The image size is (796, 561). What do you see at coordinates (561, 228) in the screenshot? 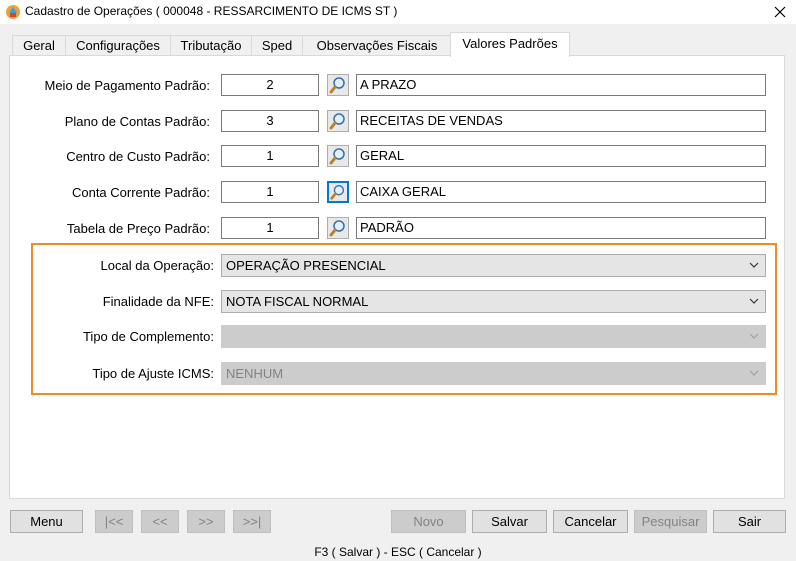
I see `tabela-preco-description: PADRÃO` at bounding box center [561, 228].